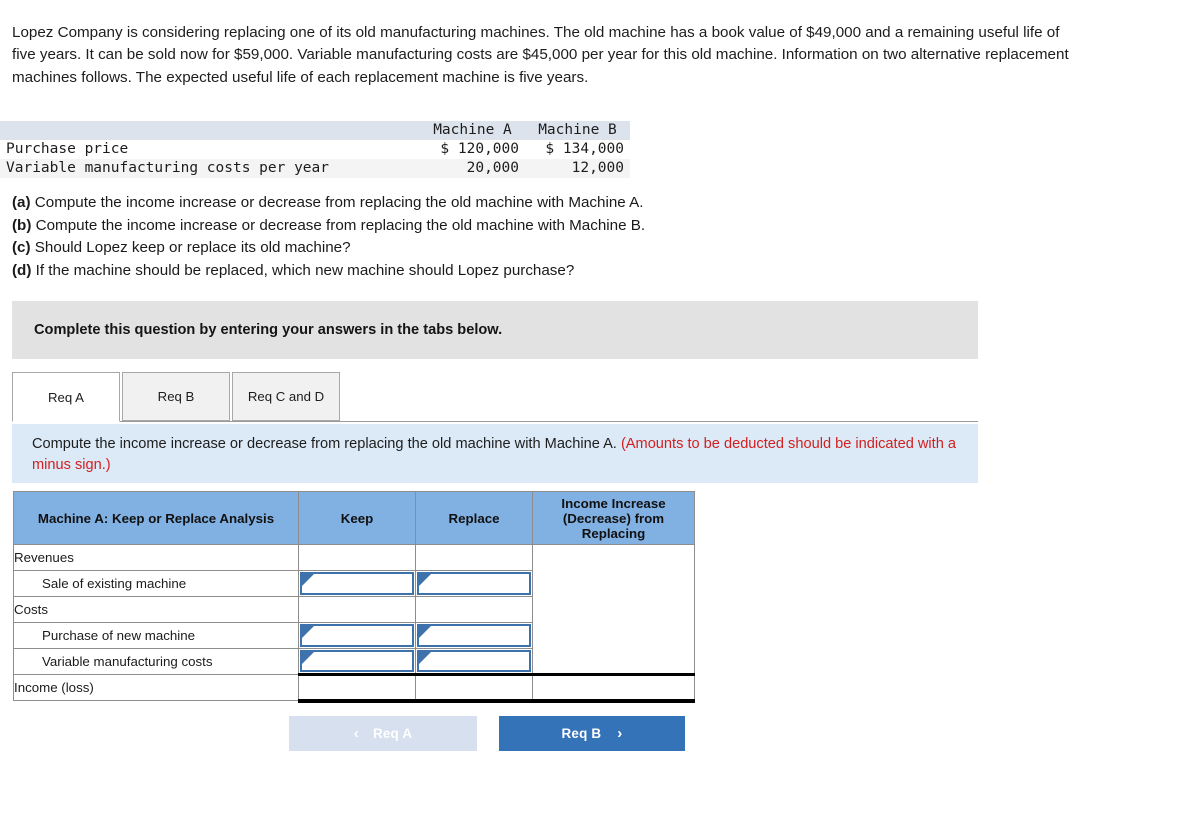  Describe the element at coordinates (21, 247) in the screenshot. I see `requirement-c-label: (c)` at that location.